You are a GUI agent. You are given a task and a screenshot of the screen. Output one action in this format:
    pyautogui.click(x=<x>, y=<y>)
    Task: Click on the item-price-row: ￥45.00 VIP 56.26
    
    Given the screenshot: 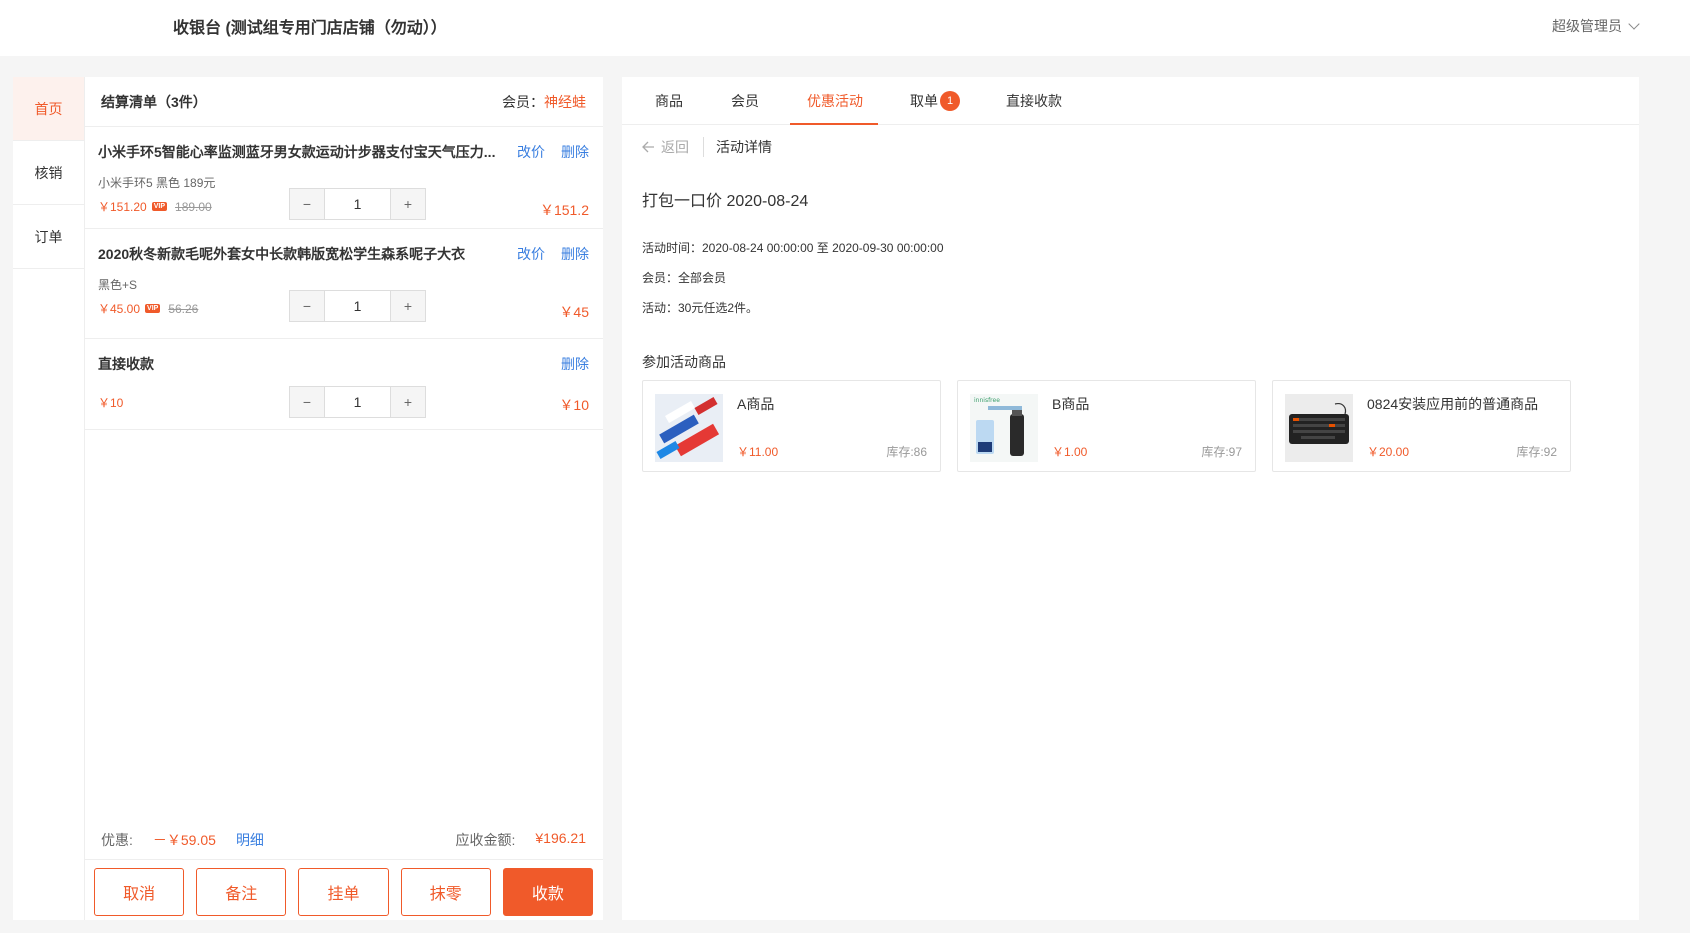 What is the action you would take?
    pyautogui.click(x=148, y=308)
    